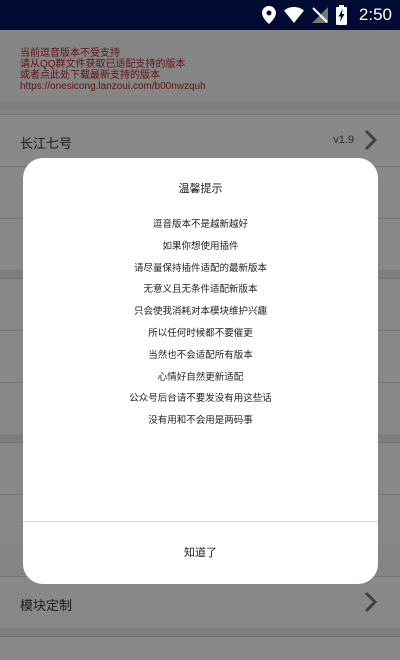  What do you see at coordinates (268, 15) in the screenshot?
I see `location-icon` at bounding box center [268, 15].